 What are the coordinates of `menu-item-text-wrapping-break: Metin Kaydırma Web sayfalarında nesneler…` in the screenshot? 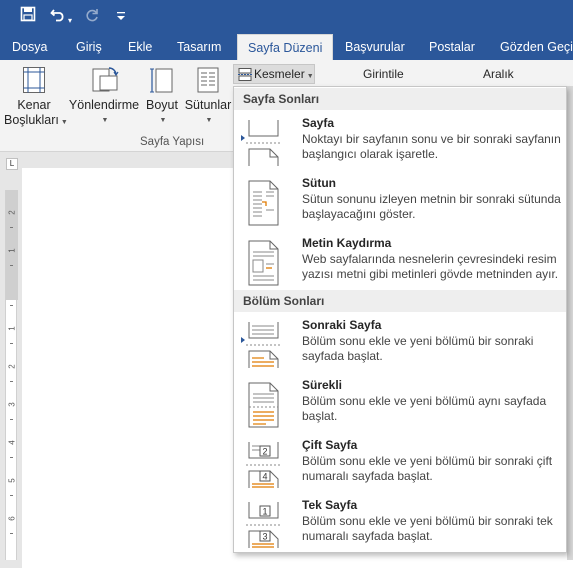 It's located at (400, 266).